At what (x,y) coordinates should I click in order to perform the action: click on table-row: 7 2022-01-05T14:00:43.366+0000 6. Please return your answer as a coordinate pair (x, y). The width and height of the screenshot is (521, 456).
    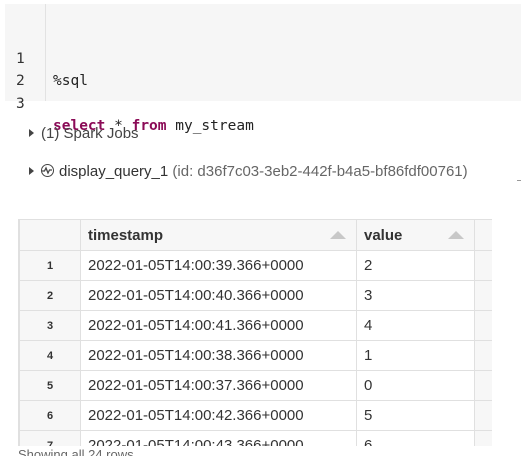
    Looking at the image, I should click on (255, 438).